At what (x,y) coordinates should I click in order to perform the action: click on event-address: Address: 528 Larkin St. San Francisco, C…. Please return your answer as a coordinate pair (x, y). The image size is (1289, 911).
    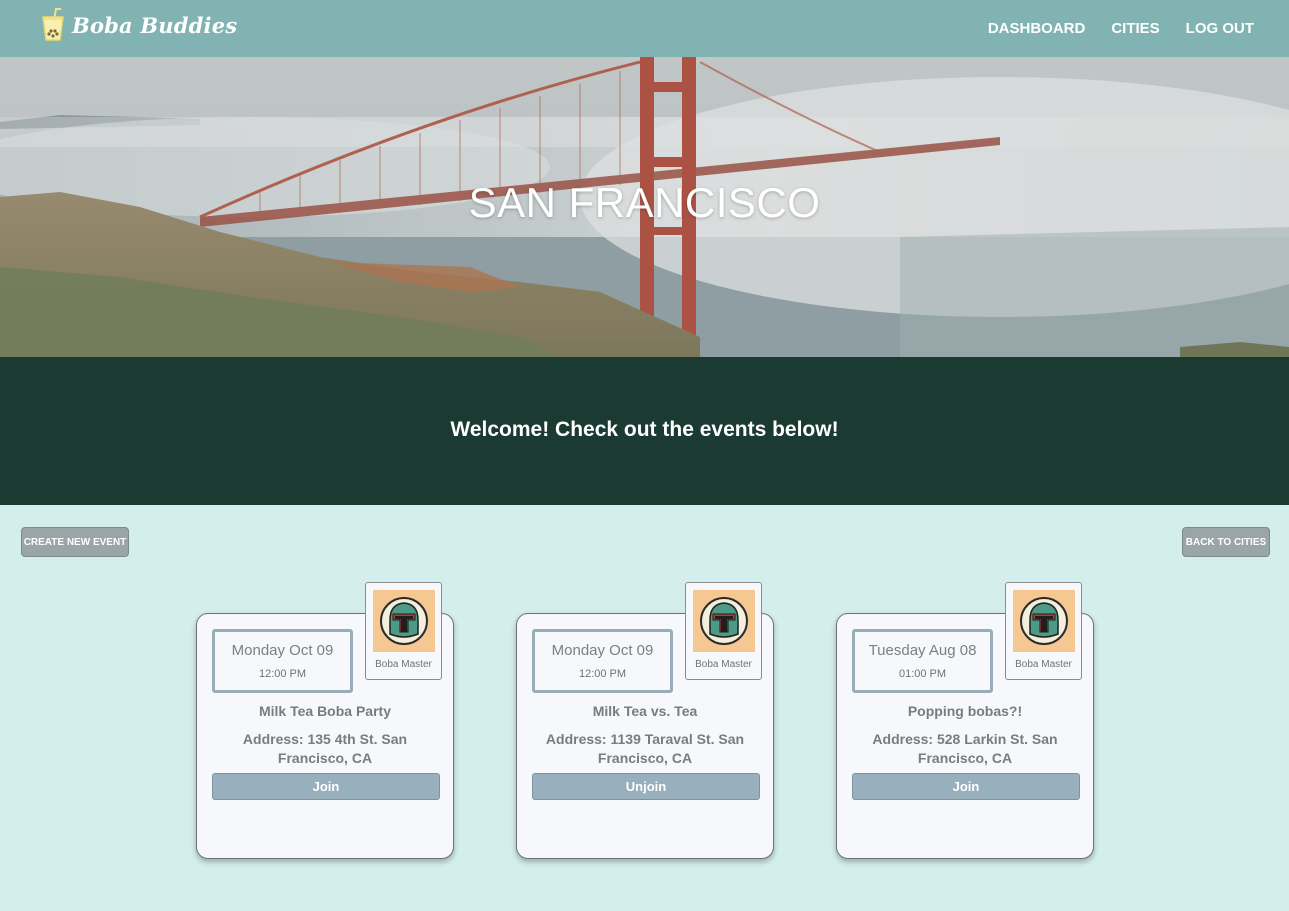
    Looking at the image, I should click on (965, 748).